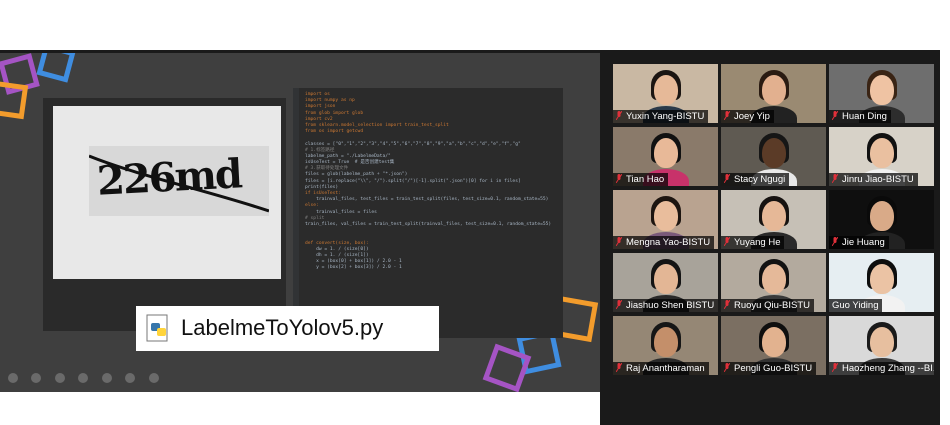  I want to click on participant-name-tag: Tian Hao, so click(641, 179).